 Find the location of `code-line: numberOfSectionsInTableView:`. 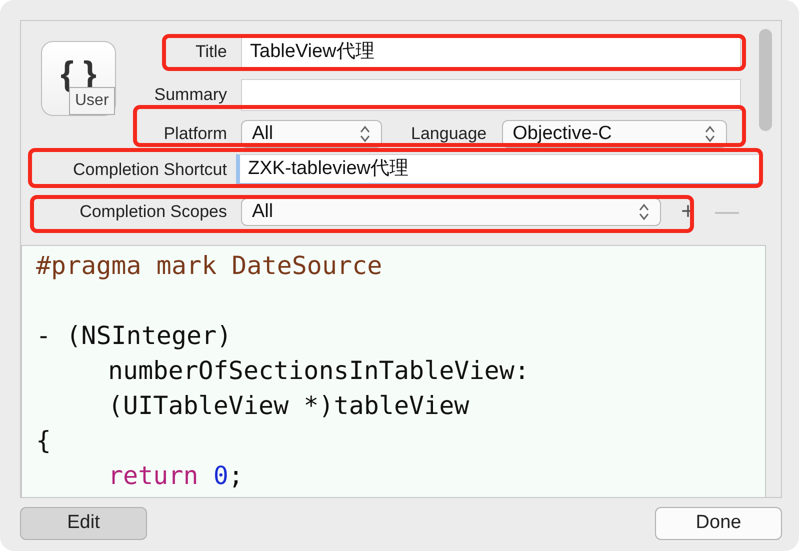

code-line: numberOfSectionsInTableView: is located at coordinates (318, 371).